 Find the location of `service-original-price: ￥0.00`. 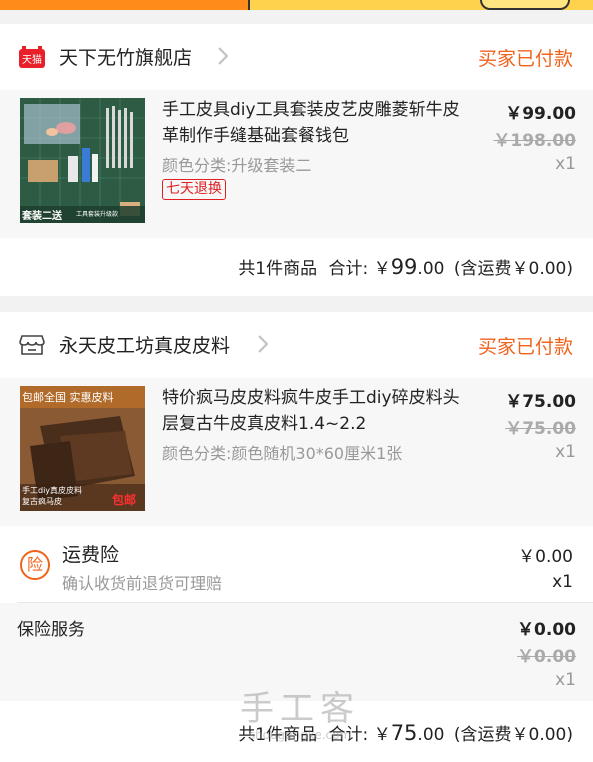

service-original-price: ￥0.00 is located at coordinates (546, 657).